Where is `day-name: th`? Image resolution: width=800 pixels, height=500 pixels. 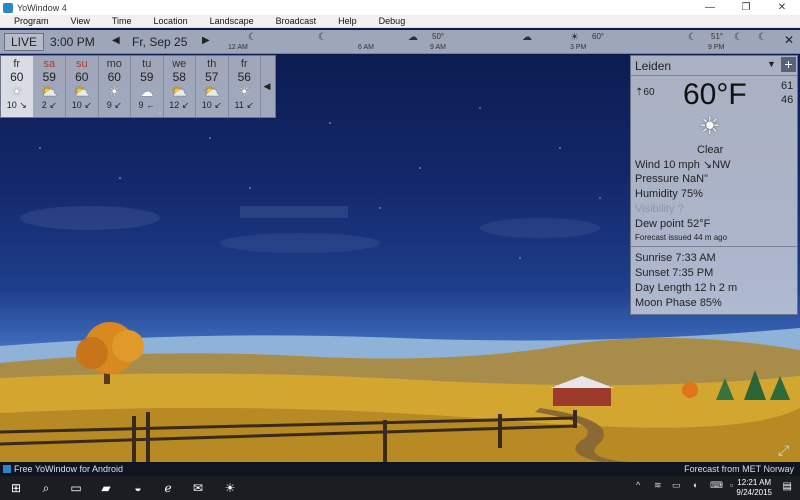 day-name: th is located at coordinates (212, 64).